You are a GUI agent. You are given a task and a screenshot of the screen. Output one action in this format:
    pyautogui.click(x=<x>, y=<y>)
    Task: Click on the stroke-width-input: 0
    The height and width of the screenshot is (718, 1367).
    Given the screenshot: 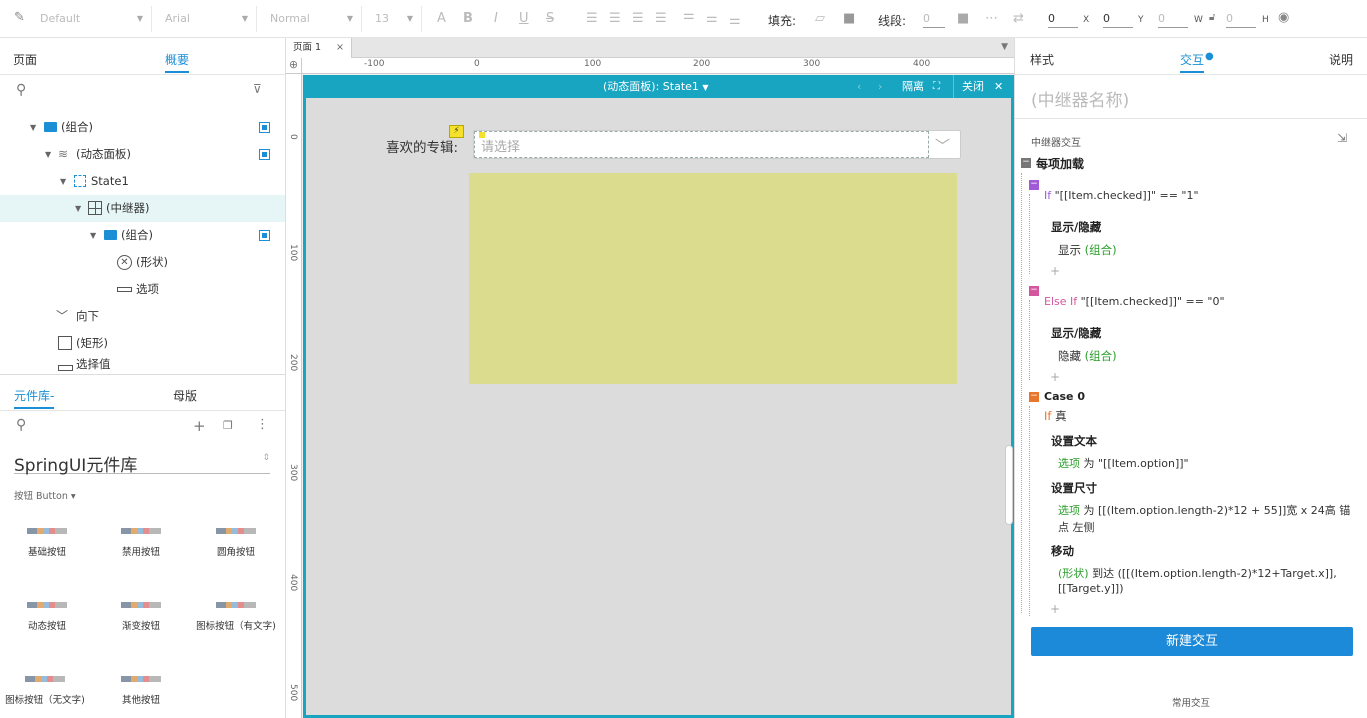 What is the action you would take?
    pyautogui.click(x=934, y=20)
    